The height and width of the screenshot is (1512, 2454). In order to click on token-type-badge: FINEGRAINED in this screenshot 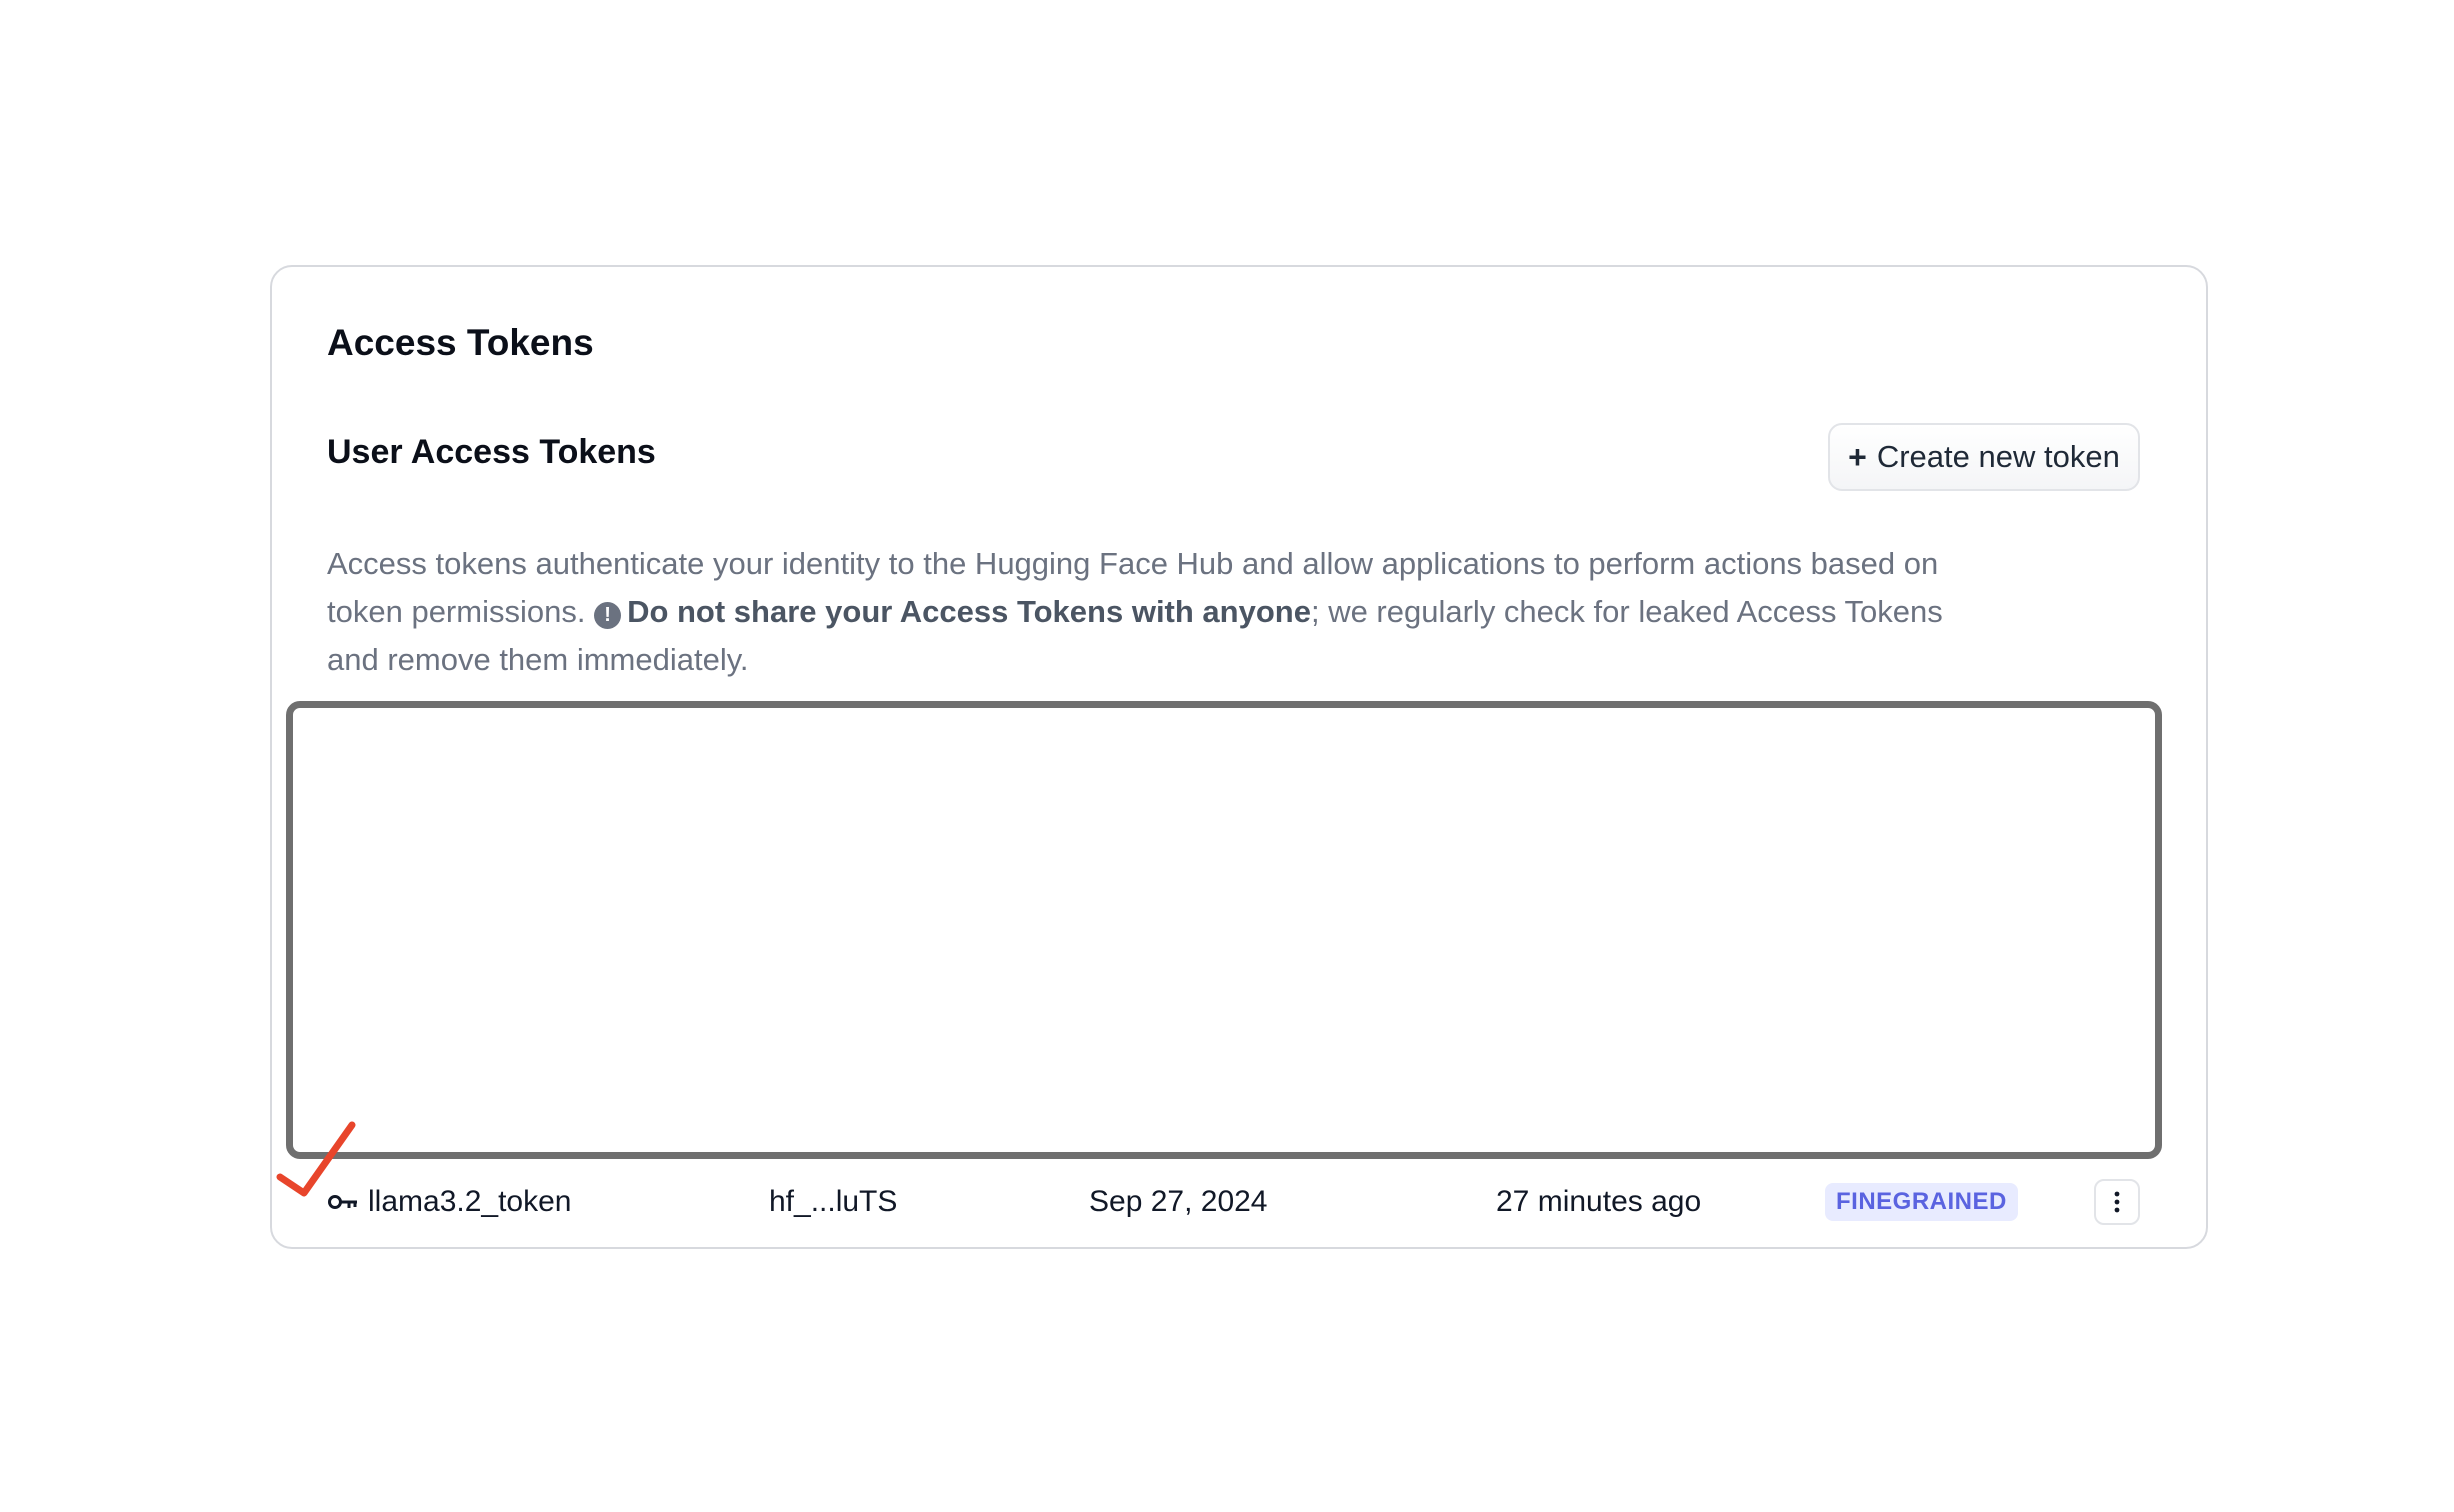, I will do `click(1921, 1202)`.